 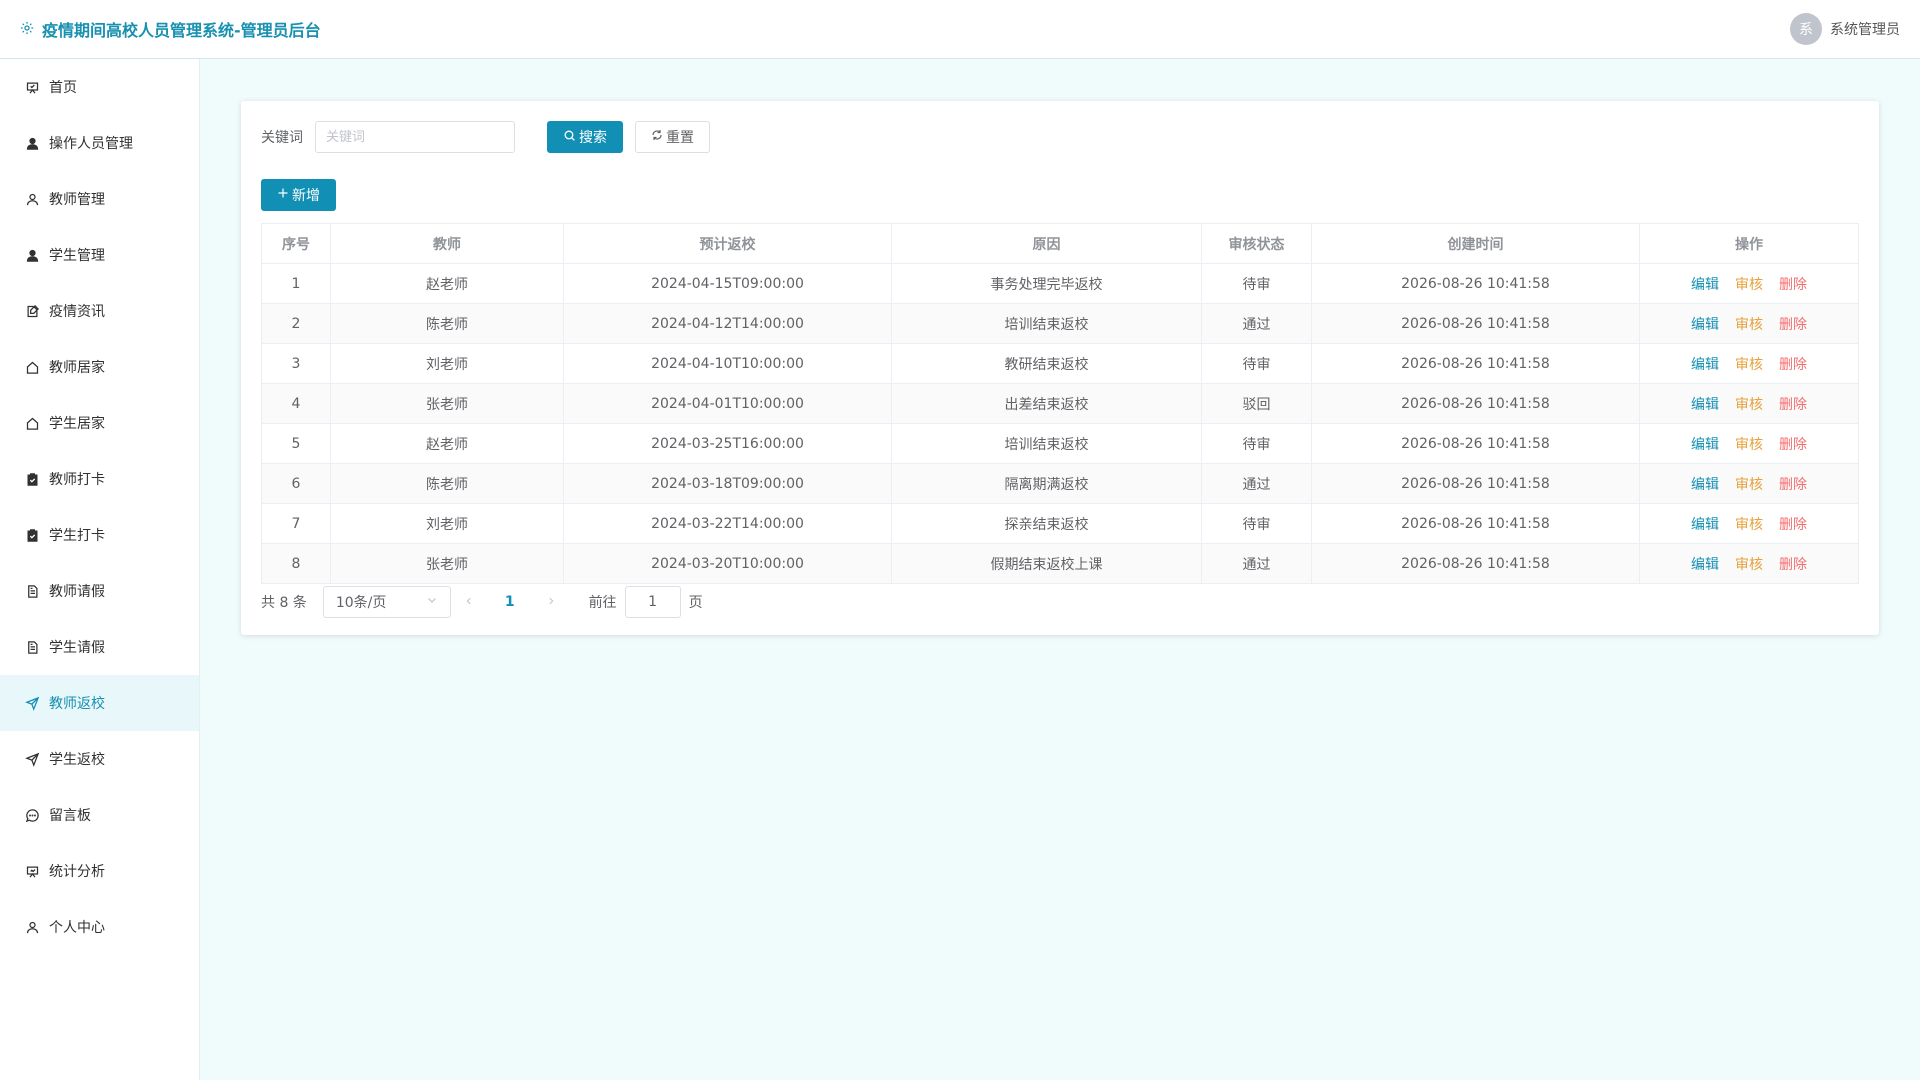 What do you see at coordinates (727, 363) in the screenshot?
I see `cell-expected: 2024-04-10T10:00:00` at bounding box center [727, 363].